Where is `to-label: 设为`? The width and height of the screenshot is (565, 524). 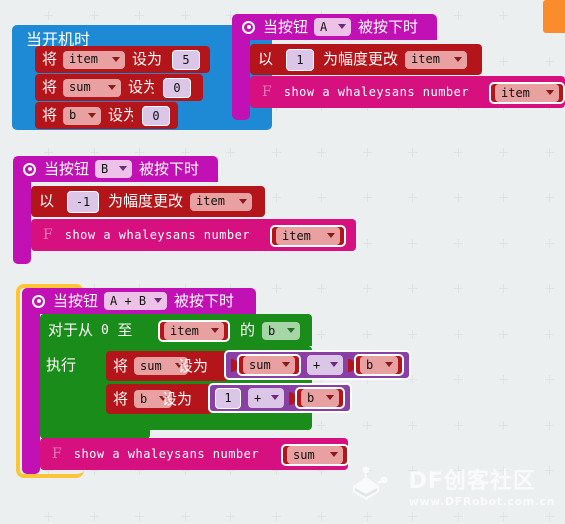 to-label: 设为 is located at coordinates (147, 59).